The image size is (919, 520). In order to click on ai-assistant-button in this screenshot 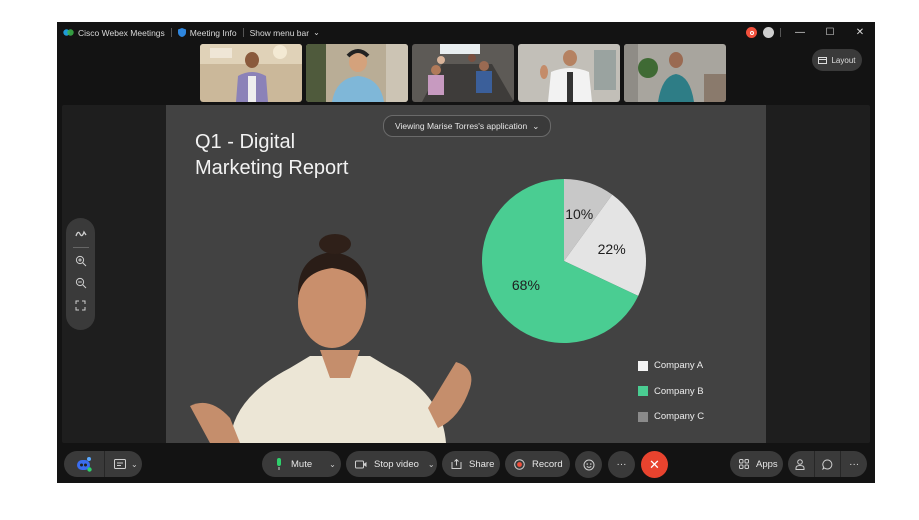, I will do `click(84, 464)`.